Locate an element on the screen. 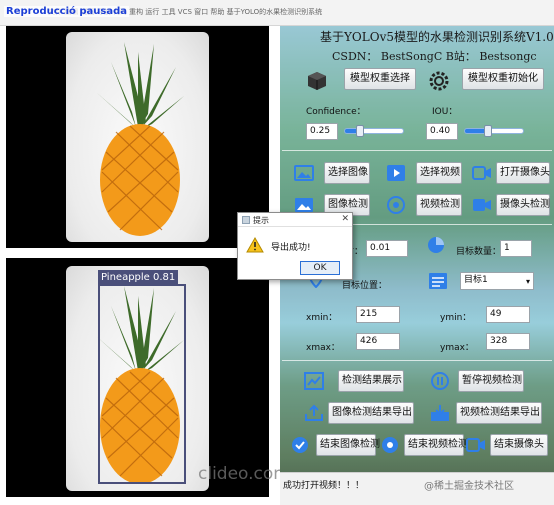  detection-box is located at coordinates (142, 384).